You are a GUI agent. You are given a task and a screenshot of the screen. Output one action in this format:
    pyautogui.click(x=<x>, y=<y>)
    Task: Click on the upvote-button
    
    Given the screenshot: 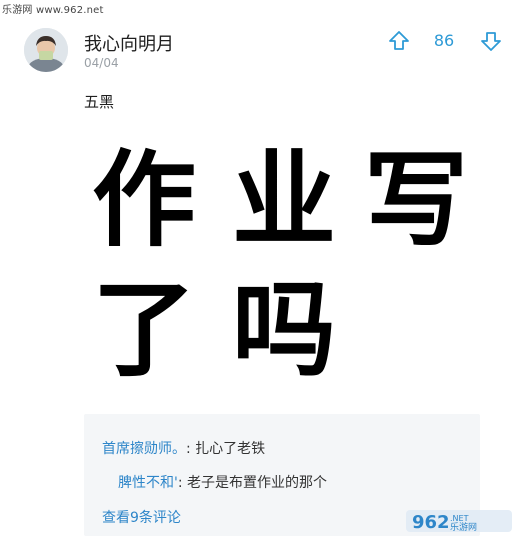 What is the action you would take?
    pyautogui.click(x=399, y=41)
    